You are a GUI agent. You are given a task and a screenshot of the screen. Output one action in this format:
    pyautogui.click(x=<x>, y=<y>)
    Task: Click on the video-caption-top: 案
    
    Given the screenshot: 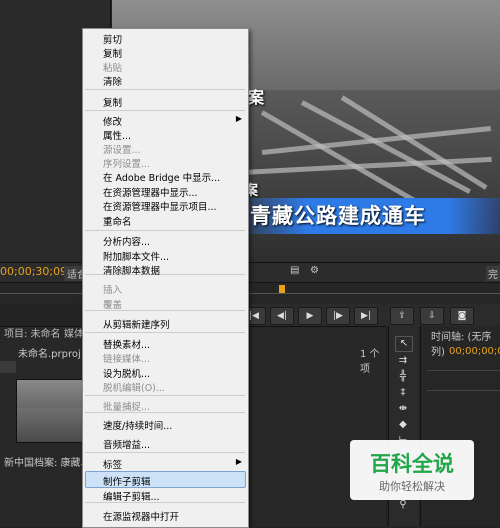 What is the action you would take?
    pyautogui.click(x=256, y=97)
    